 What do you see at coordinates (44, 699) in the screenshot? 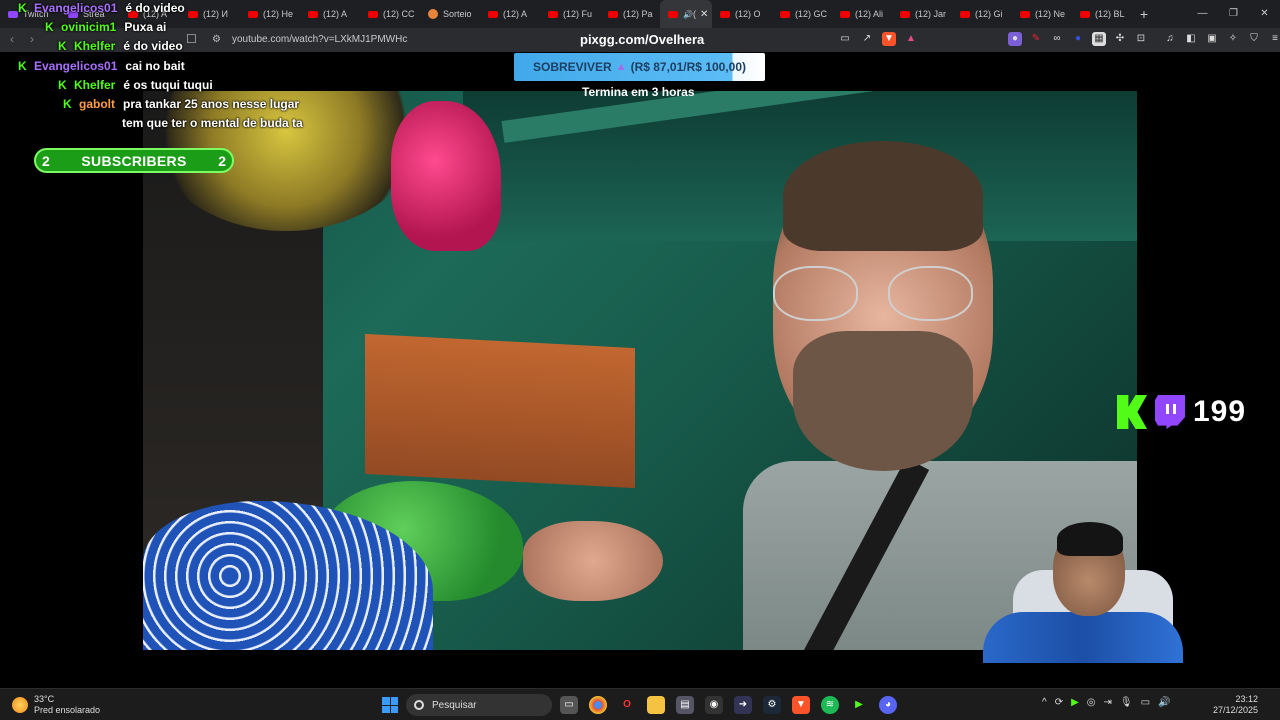
I see `weather-temp: 33°C` at bounding box center [44, 699].